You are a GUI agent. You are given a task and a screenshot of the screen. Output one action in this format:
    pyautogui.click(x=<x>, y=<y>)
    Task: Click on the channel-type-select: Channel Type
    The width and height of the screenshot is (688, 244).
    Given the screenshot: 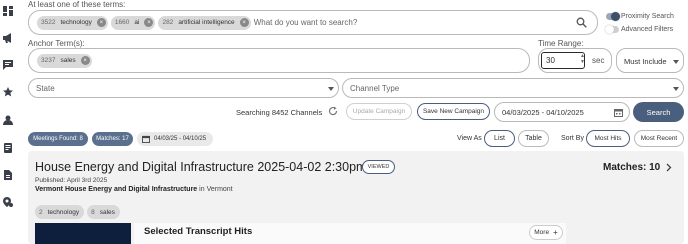 What is the action you would take?
    pyautogui.click(x=513, y=88)
    